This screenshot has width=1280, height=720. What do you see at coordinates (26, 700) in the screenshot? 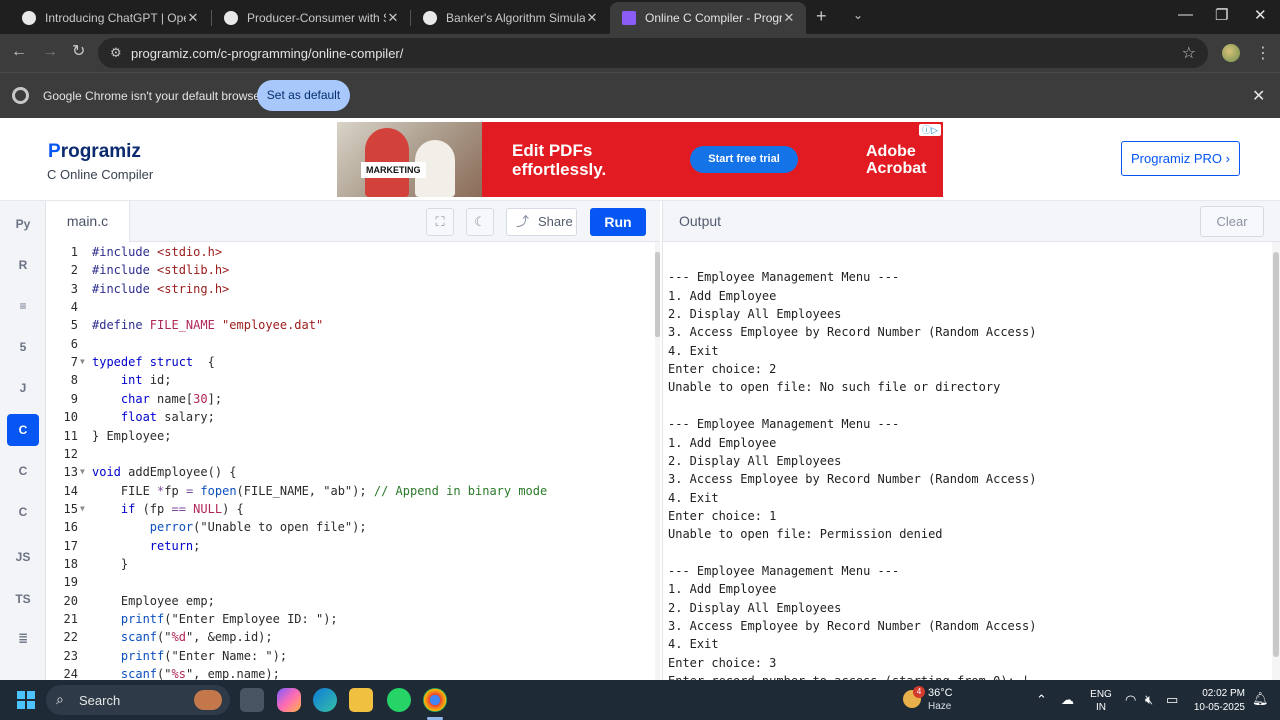
I see `windows-start-icon` at bounding box center [26, 700].